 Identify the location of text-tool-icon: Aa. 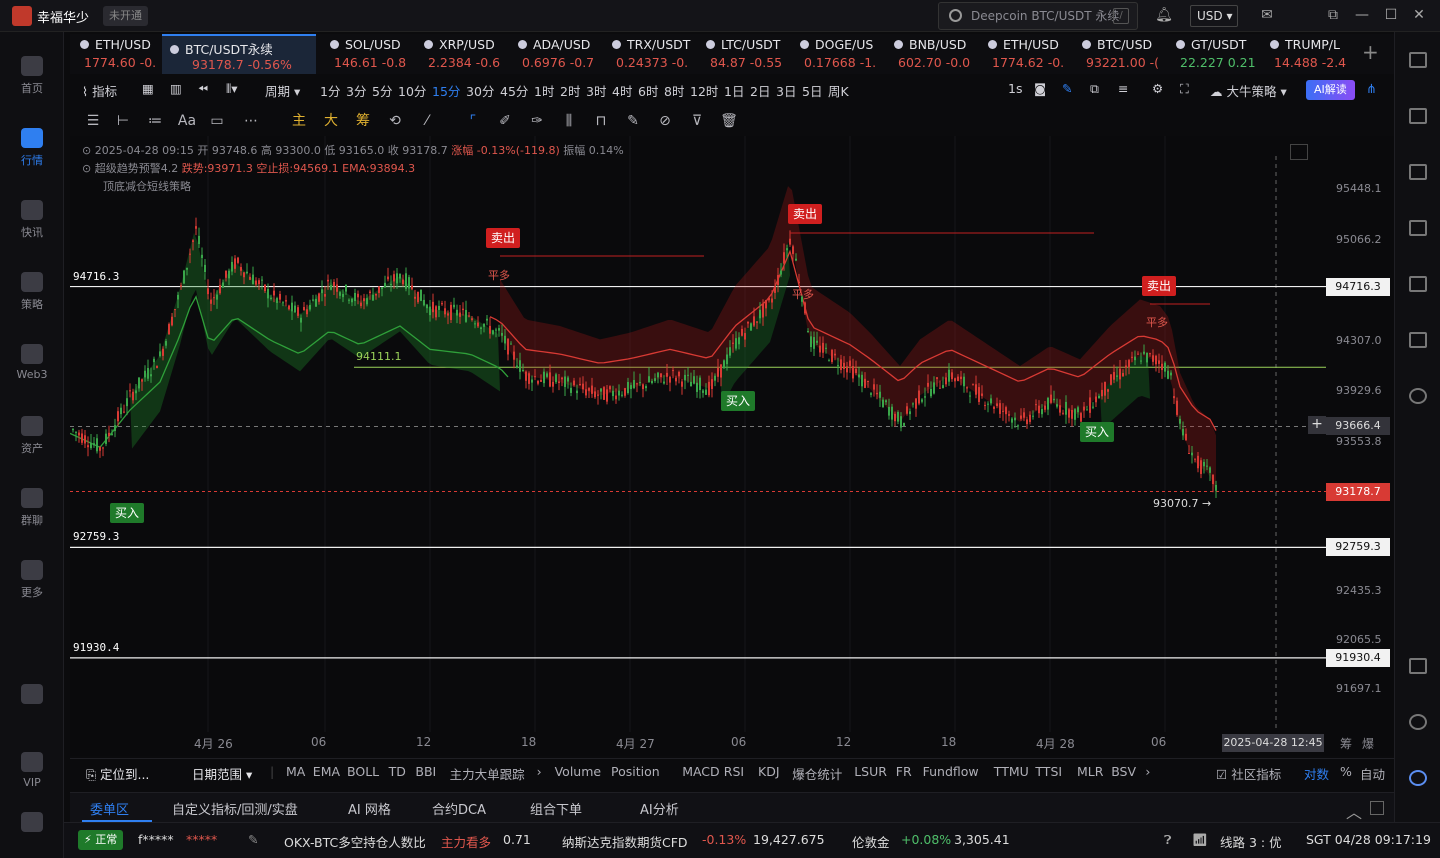
(187, 121).